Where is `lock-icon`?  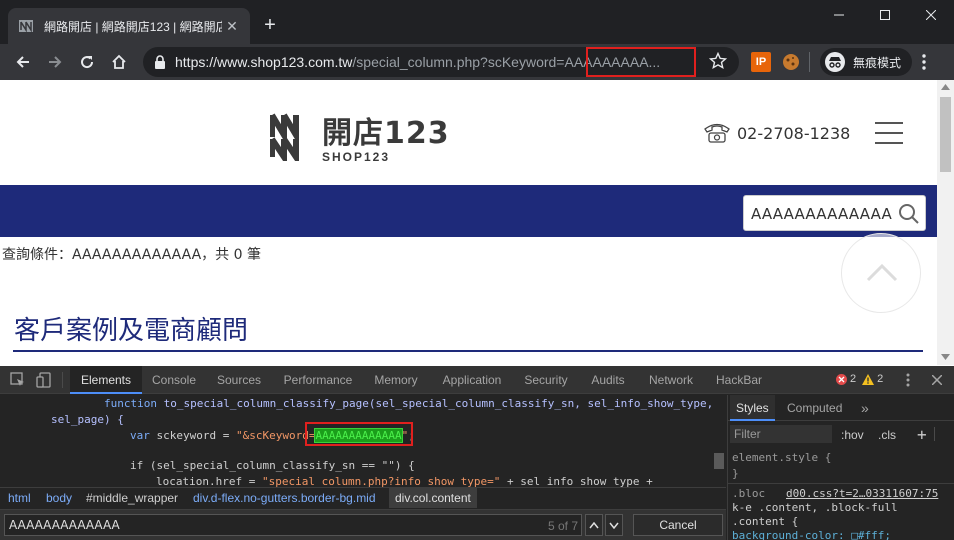
lock-icon is located at coordinates (160, 62).